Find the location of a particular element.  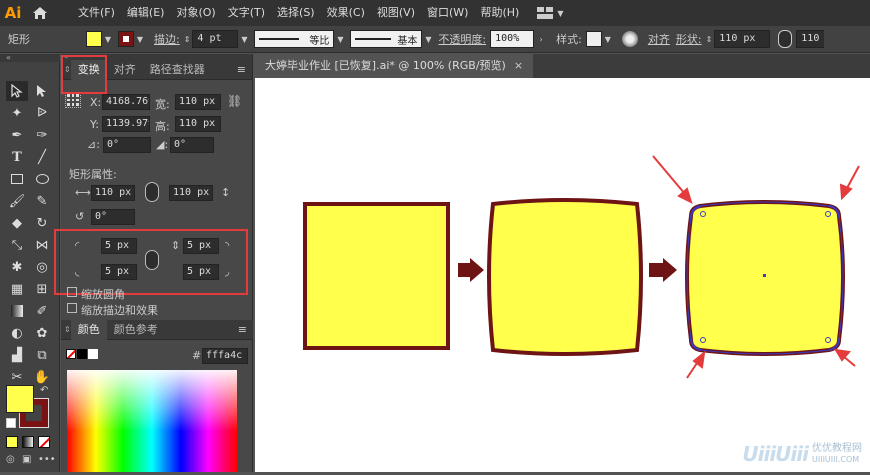

home-icon is located at coordinates (40, 13).